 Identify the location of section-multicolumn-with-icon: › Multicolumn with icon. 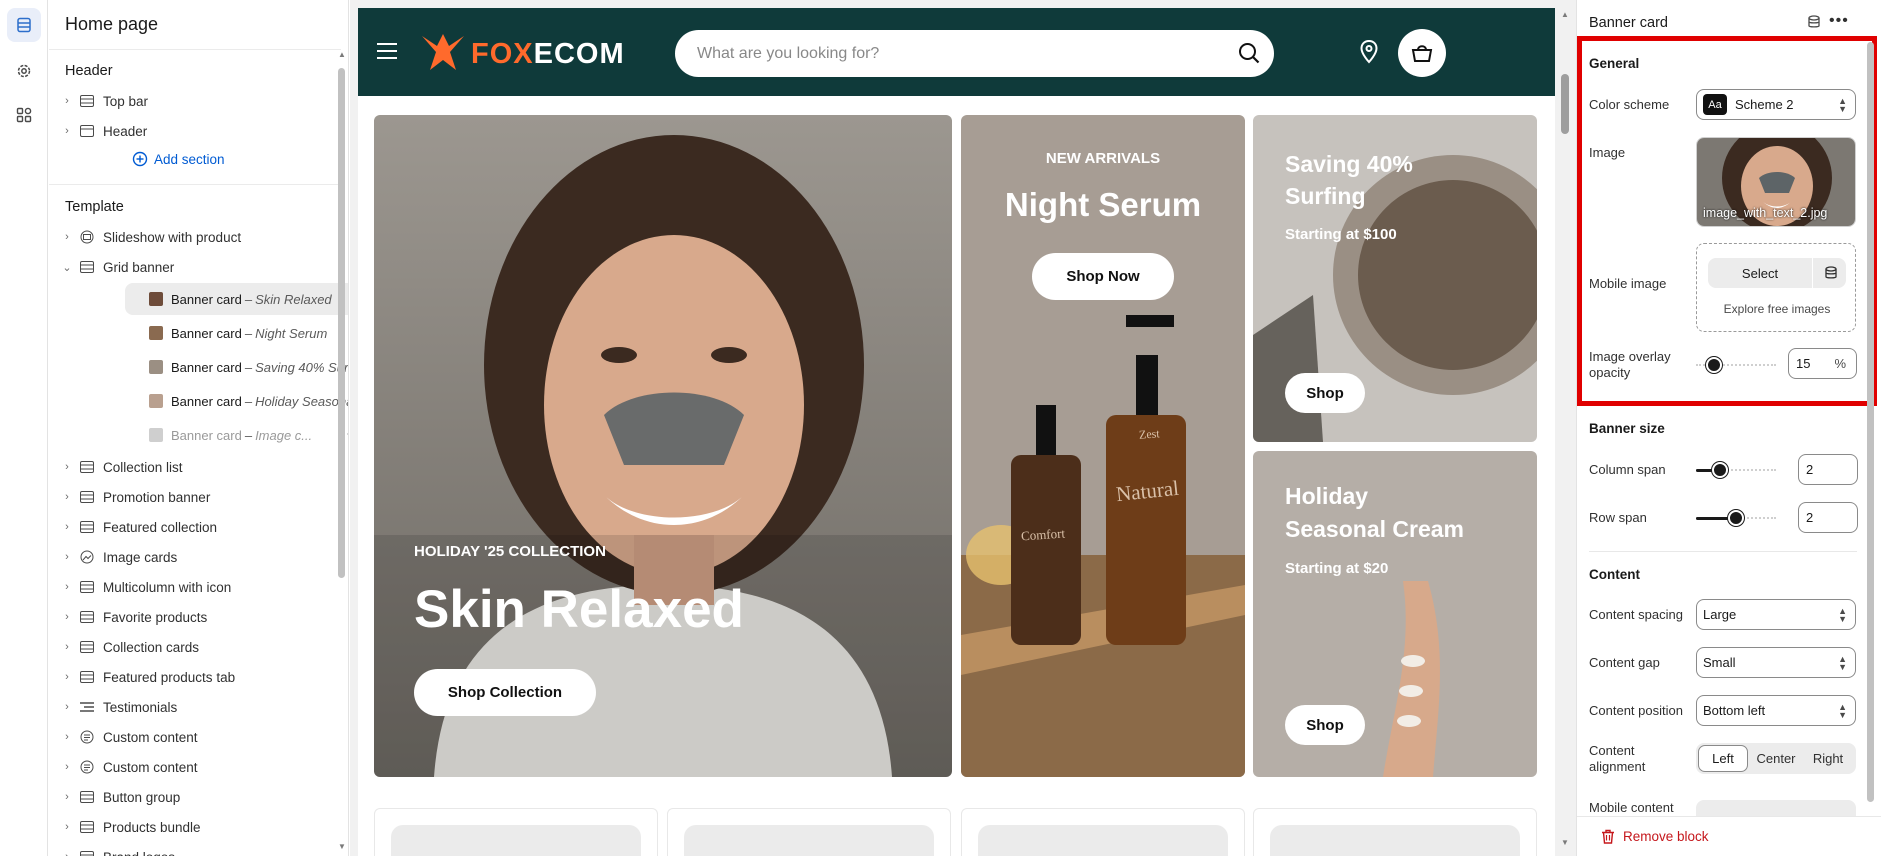
(195, 587).